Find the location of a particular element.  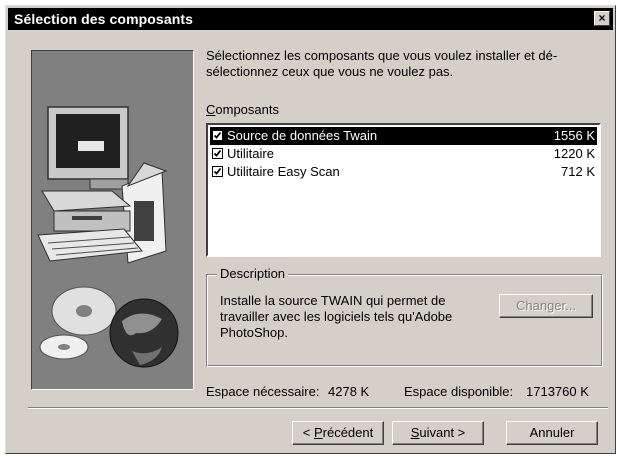

separator is located at coordinates (318, 408).